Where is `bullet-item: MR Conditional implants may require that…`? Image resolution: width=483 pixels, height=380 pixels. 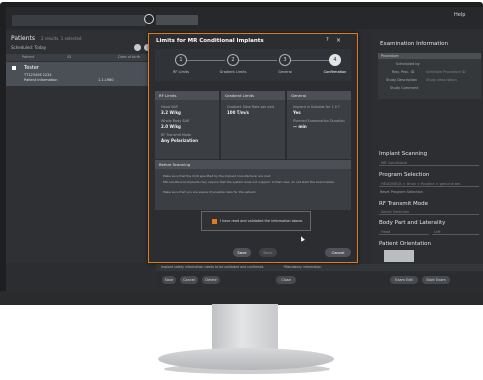 bullet-item: MR Conditional implants may require that… is located at coordinates (249, 182).